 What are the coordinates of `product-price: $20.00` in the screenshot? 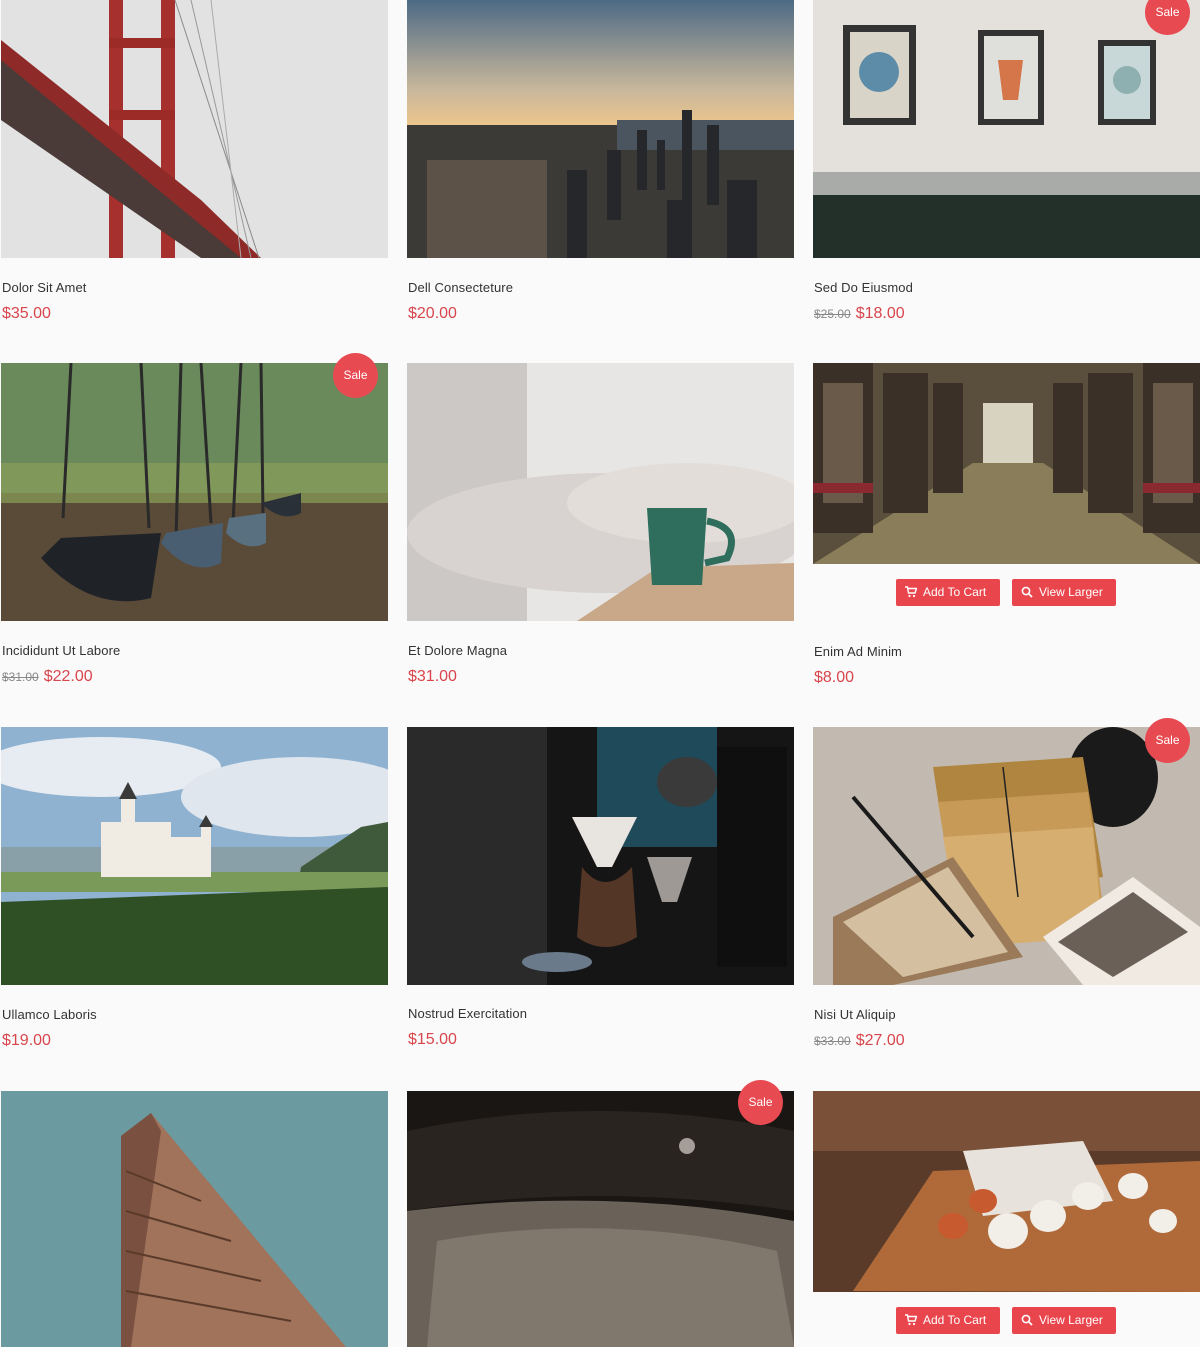 It's located at (432, 313).